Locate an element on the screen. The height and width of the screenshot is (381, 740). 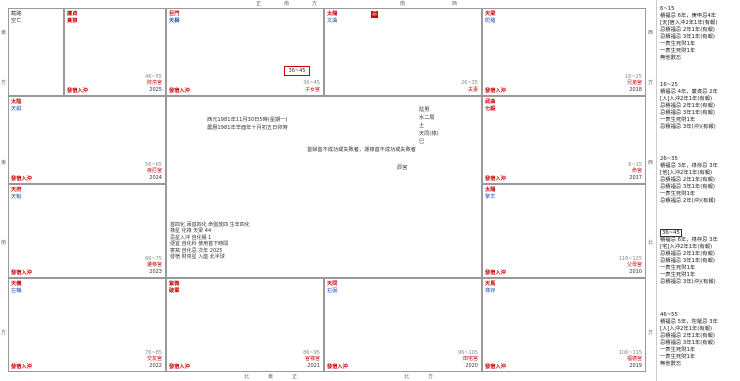
star-name: 空亡 is located at coordinates (16, 20).